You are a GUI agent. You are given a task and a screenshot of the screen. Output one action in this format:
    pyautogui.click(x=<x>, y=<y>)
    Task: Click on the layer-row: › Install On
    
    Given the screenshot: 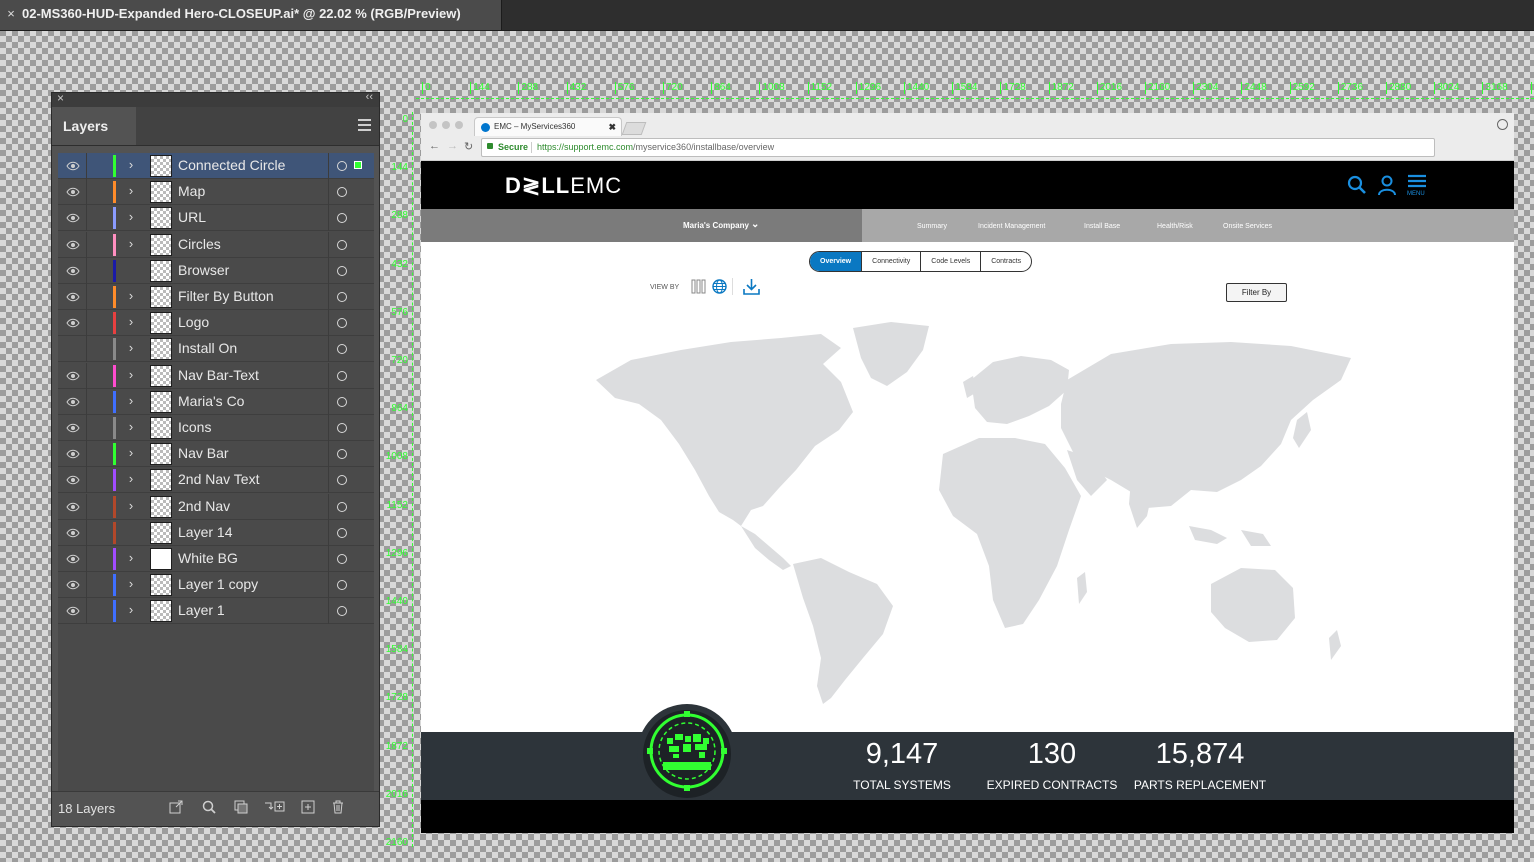 What is the action you would take?
    pyautogui.click(x=216, y=349)
    